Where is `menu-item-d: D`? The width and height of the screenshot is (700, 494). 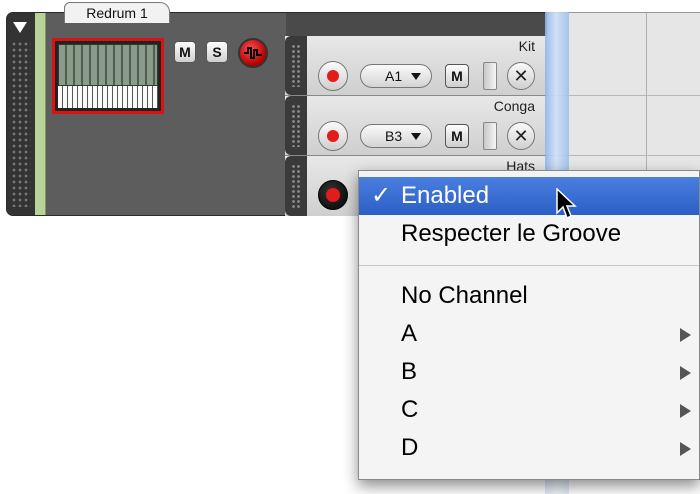
menu-item-d: D is located at coordinates (529, 448).